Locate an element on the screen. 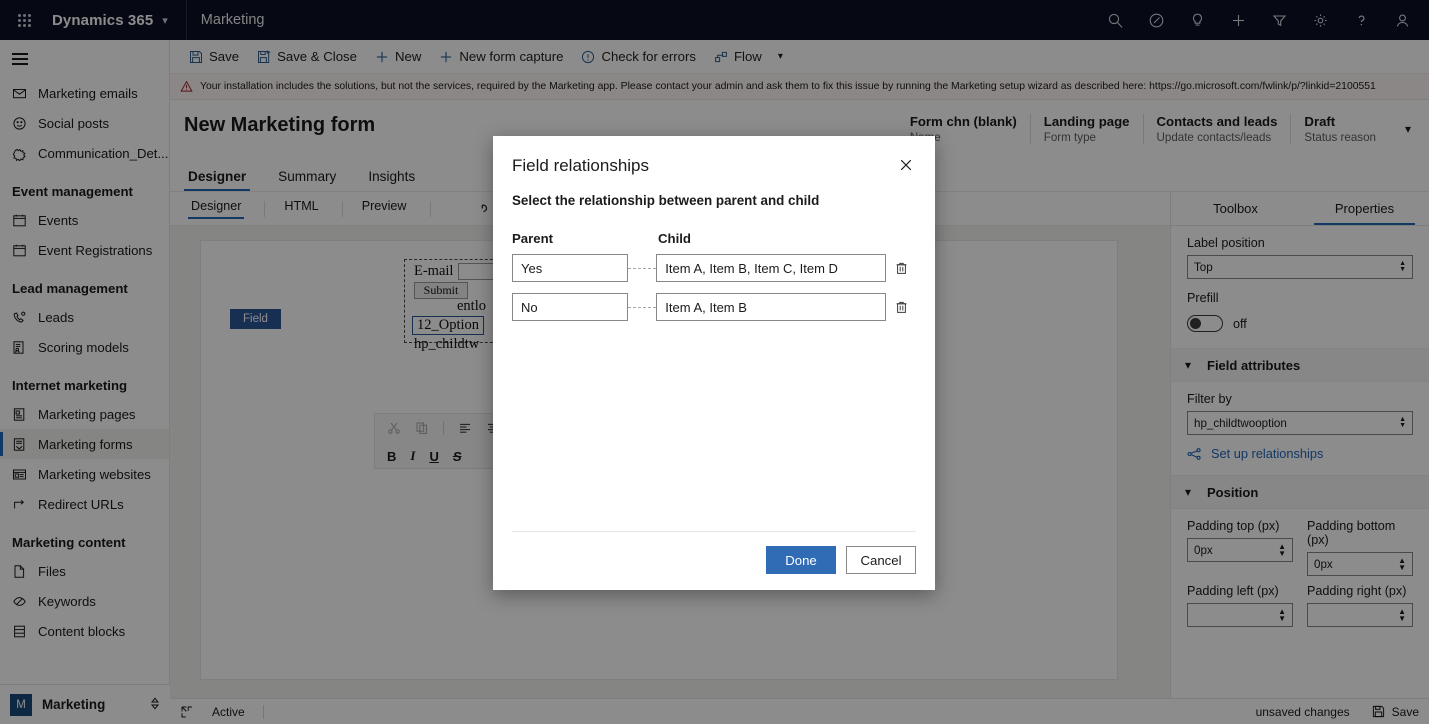 The image size is (1429, 724). child-value-input: Item A, Item B, Item C, Item D is located at coordinates (771, 268).